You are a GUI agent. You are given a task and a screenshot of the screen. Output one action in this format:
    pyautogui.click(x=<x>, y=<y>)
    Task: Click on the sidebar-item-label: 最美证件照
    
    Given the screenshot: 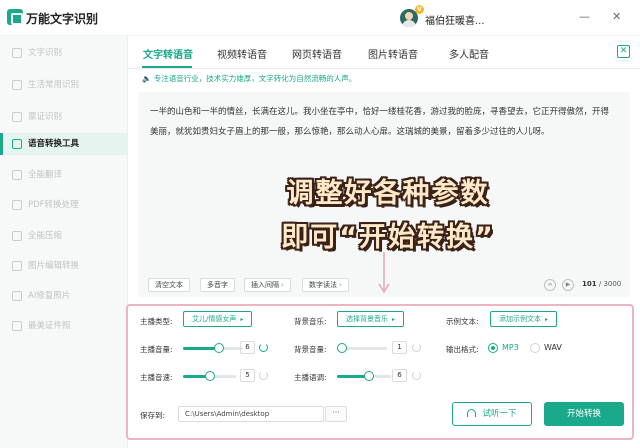 What is the action you would take?
    pyautogui.click(x=49, y=326)
    